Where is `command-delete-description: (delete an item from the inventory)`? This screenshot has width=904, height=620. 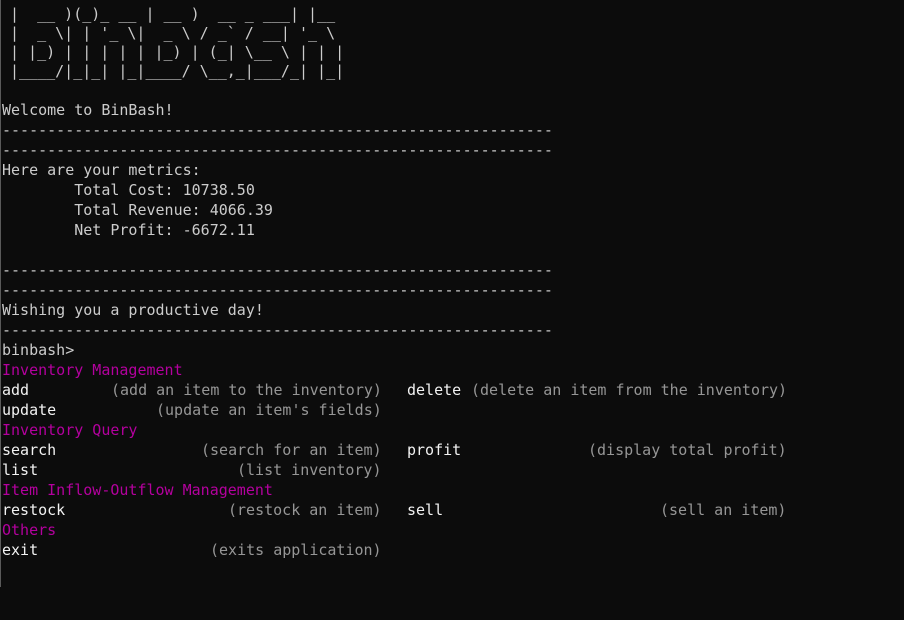 command-delete-description: (delete an item from the inventory) is located at coordinates (629, 390).